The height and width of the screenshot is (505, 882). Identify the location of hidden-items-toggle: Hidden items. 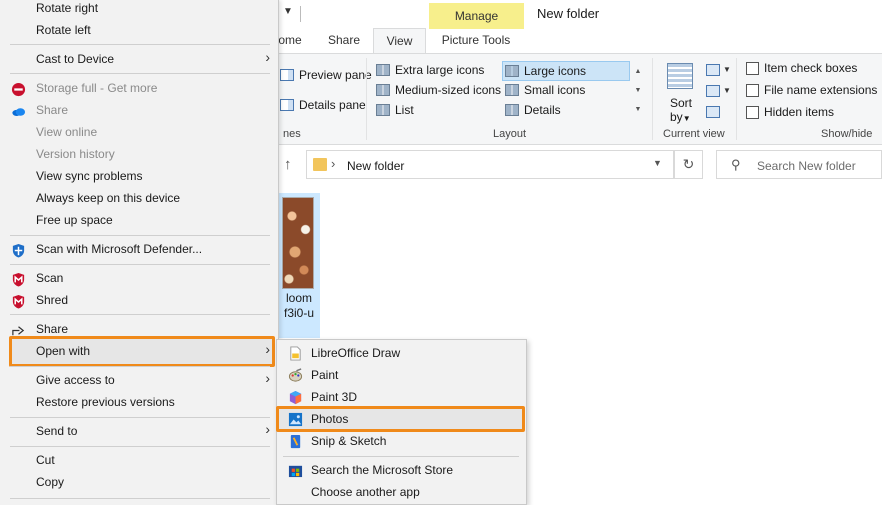
(790, 112).